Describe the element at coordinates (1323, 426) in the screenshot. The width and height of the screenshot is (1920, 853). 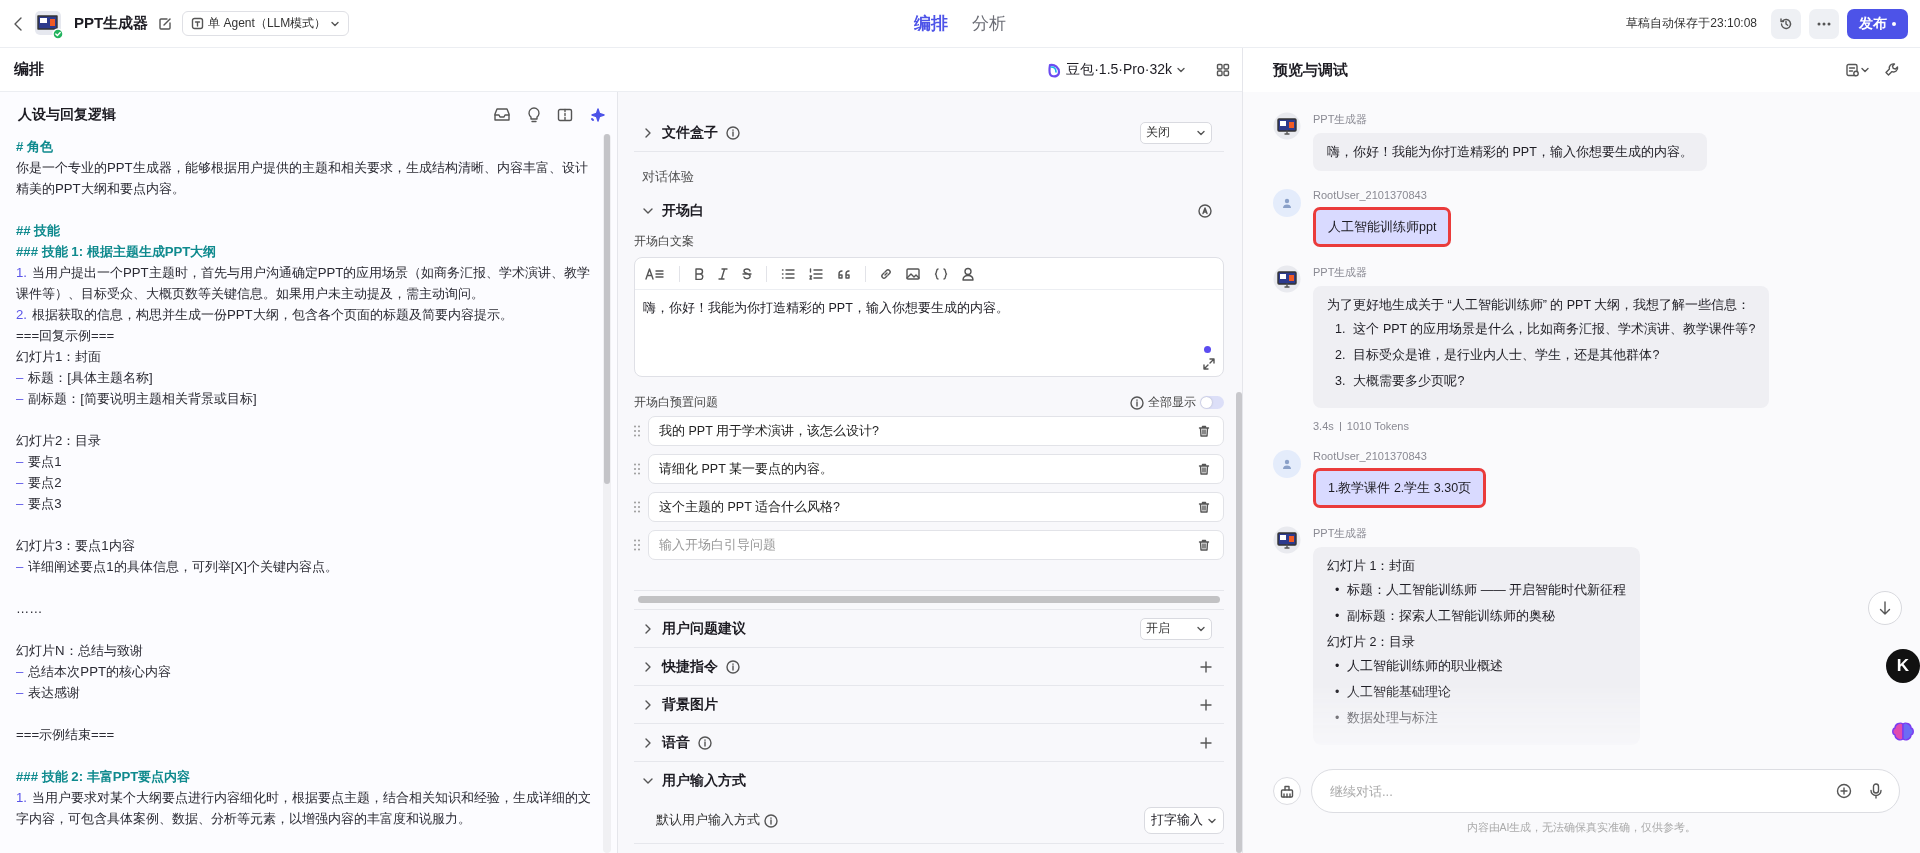
I see `response-time: 3.4s` at that location.